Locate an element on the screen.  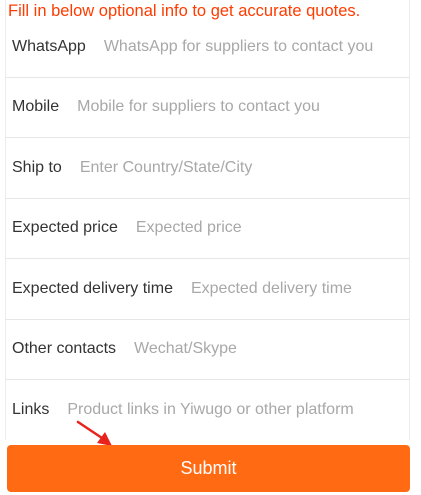
mobile-input is located at coordinates (243, 107).